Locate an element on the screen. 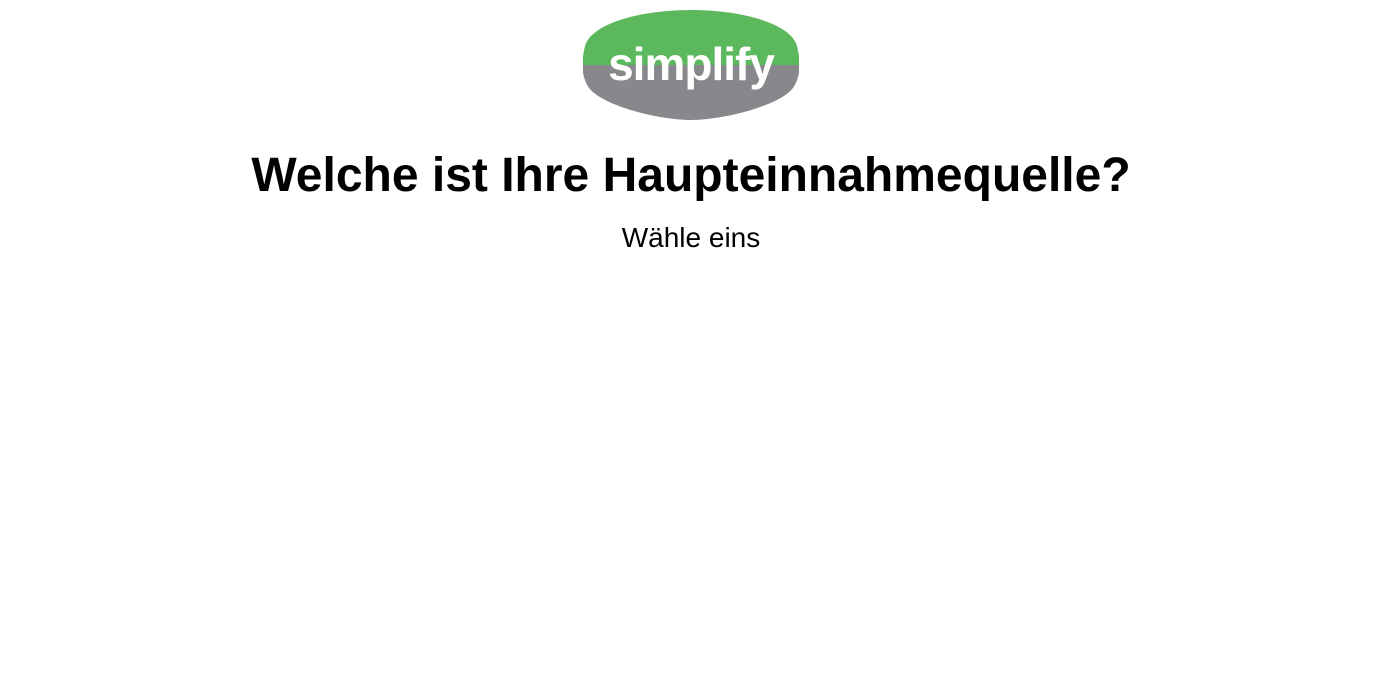 The height and width of the screenshot is (683, 1382). logo-wordmark: simplify is located at coordinates (691, 64).